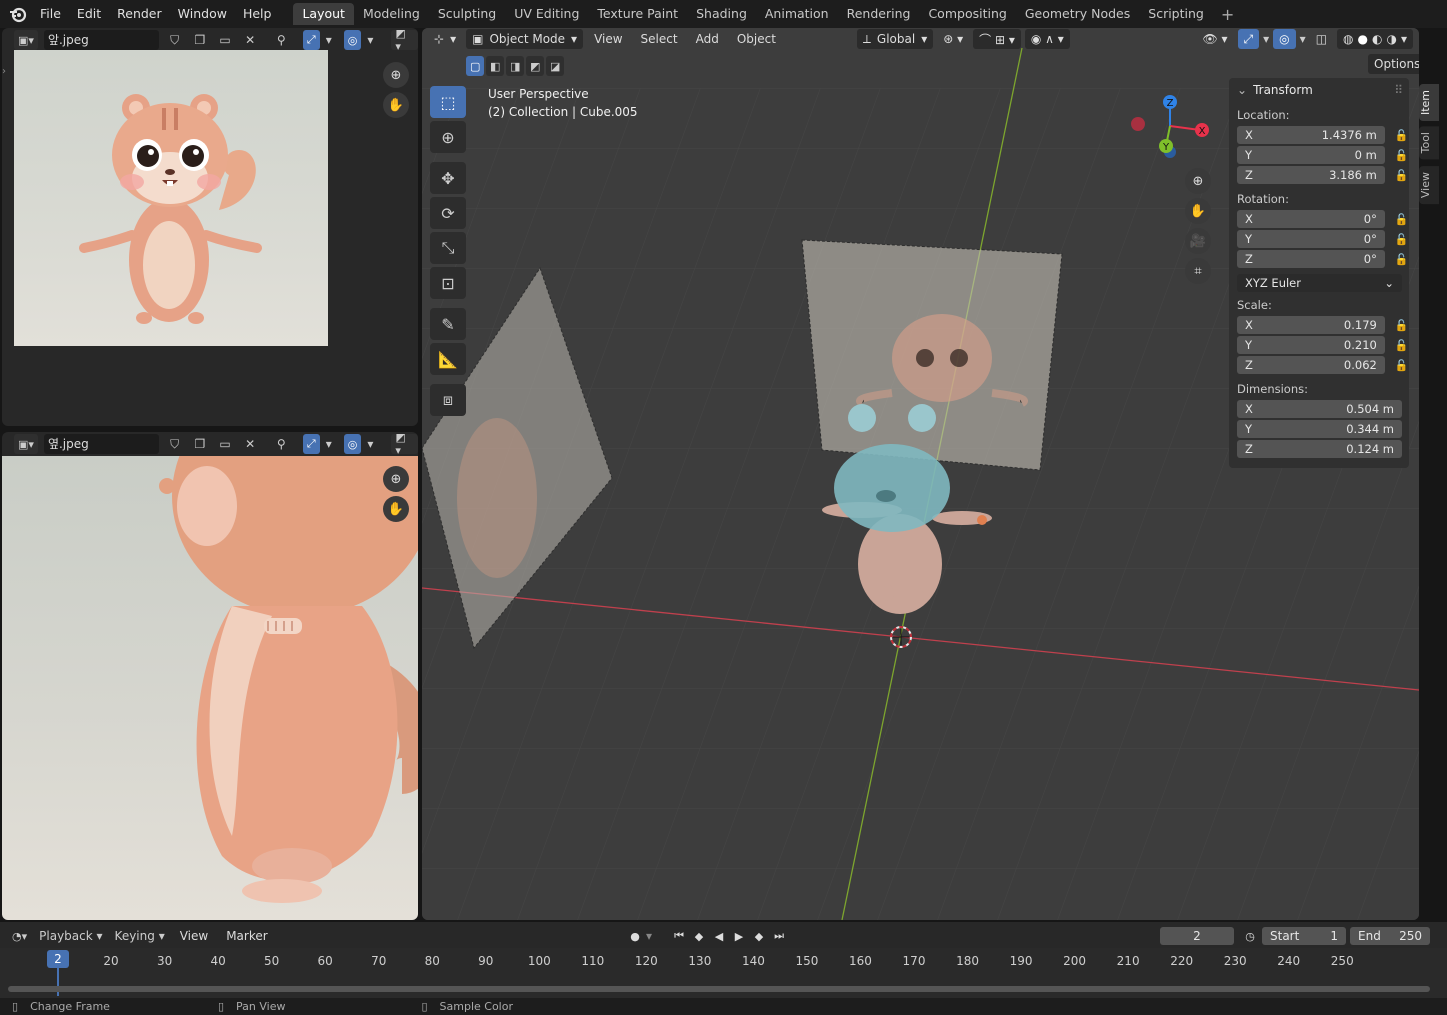  I want to click on jump-to-end-icon: ⏭, so click(779, 936).